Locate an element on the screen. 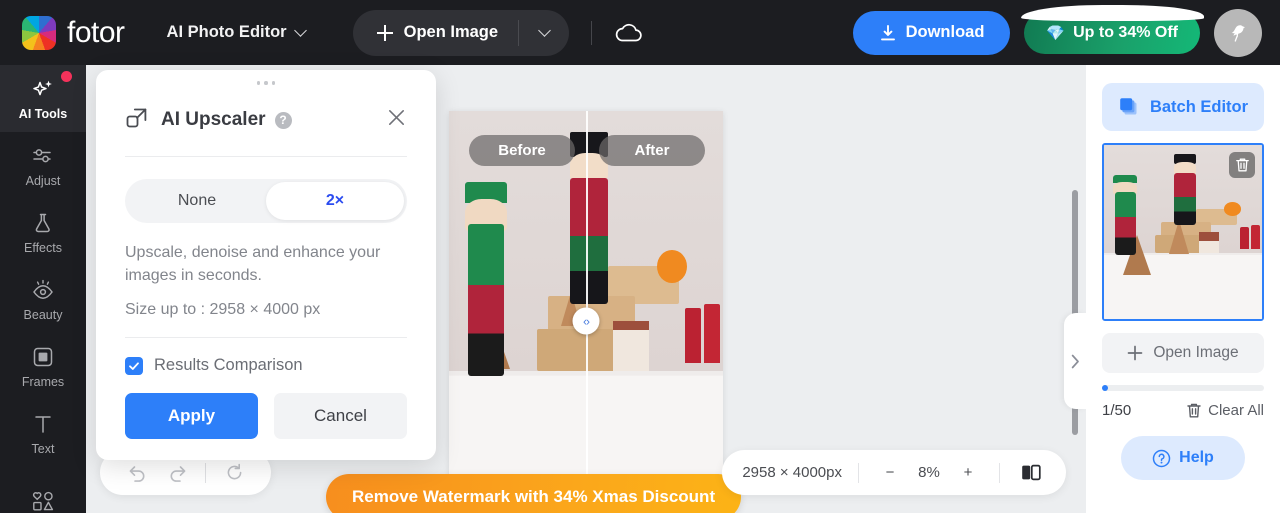  cancel-button: Cancel is located at coordinates (340, 416).